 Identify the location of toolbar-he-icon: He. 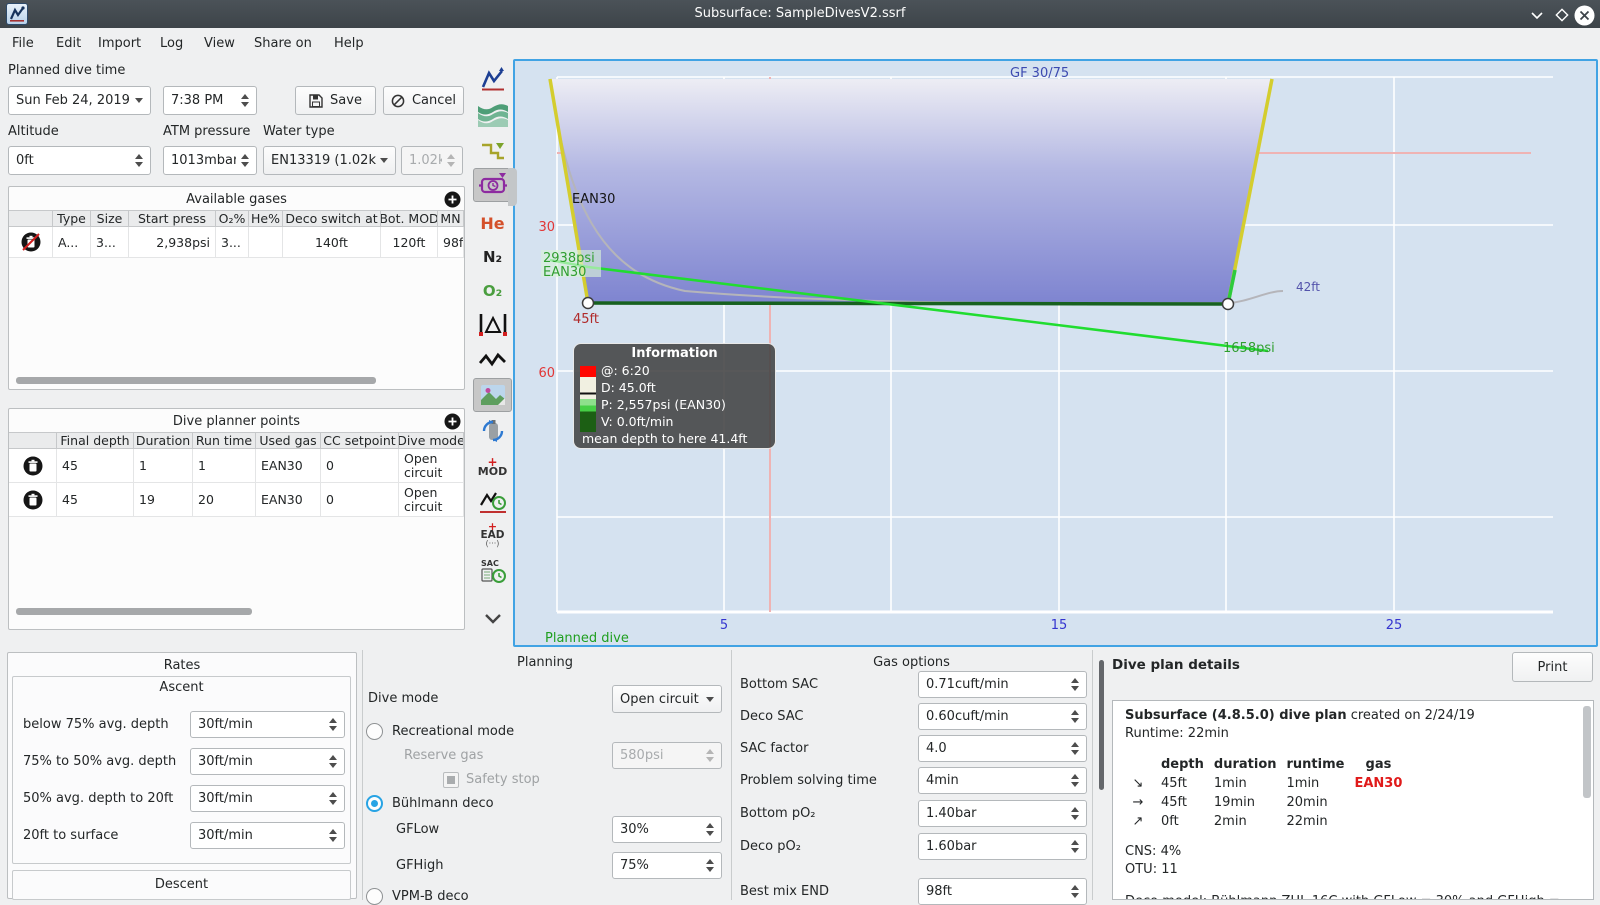
(492, 223).